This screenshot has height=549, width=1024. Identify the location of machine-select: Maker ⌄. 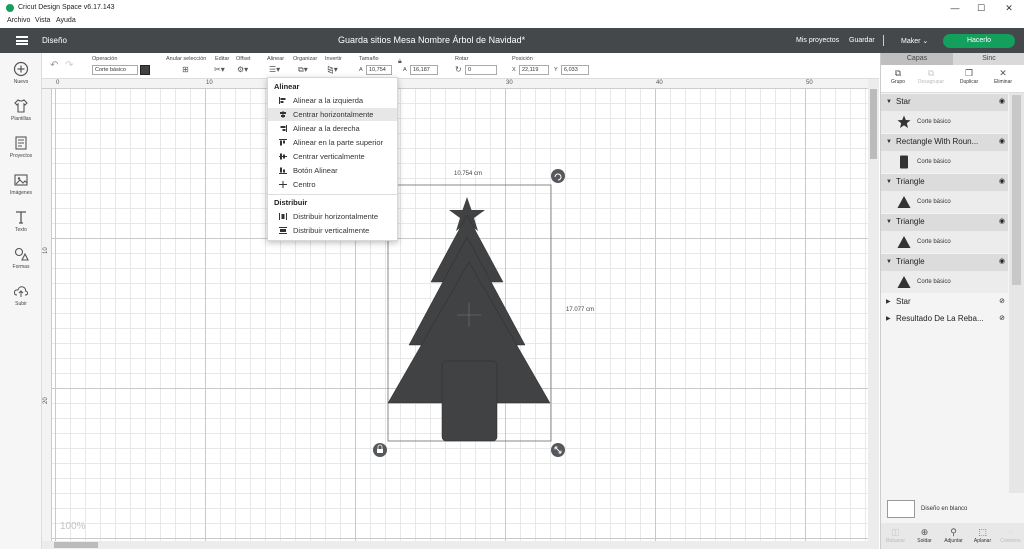
(914, 41).